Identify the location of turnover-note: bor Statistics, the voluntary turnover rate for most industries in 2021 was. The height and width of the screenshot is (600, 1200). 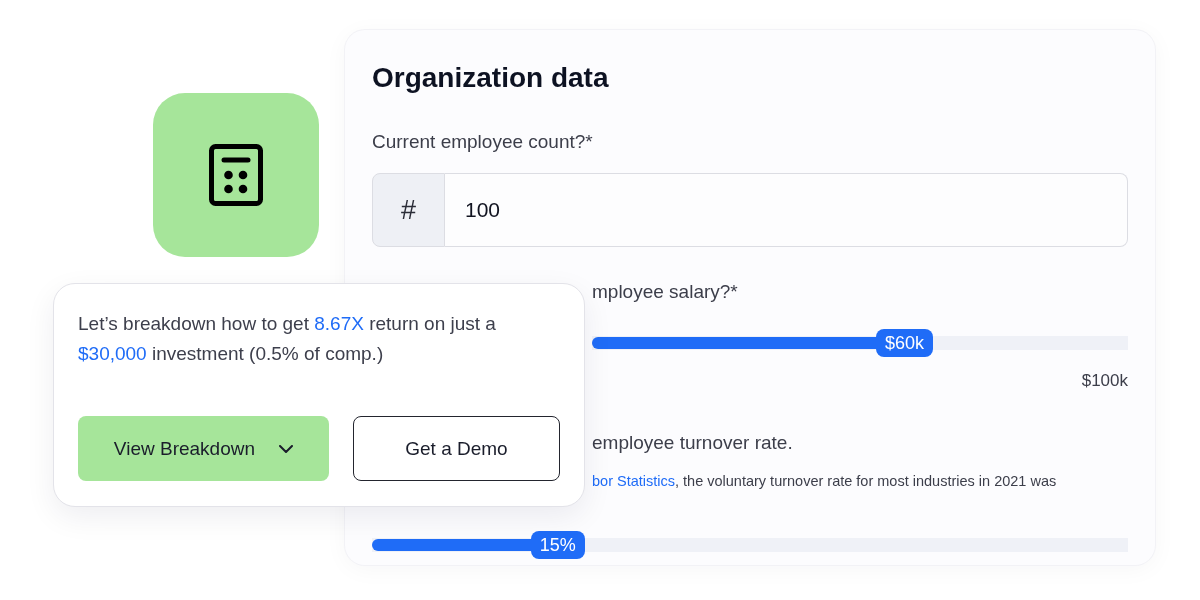
(825, 481).